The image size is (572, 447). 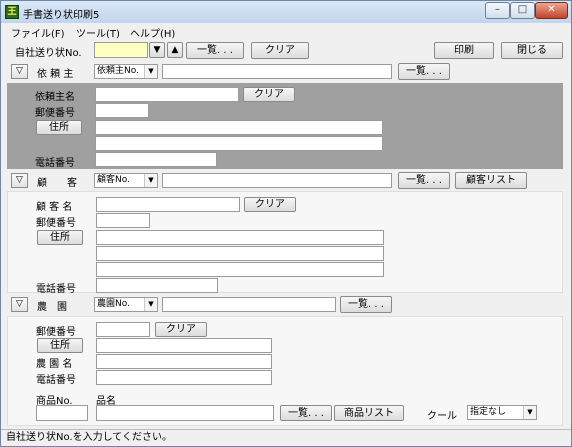 What do you see at coordinates (113, 304) in the screenshot?
I see `farm-no-select-value: 農園No.` at bounding box center [113, 304].